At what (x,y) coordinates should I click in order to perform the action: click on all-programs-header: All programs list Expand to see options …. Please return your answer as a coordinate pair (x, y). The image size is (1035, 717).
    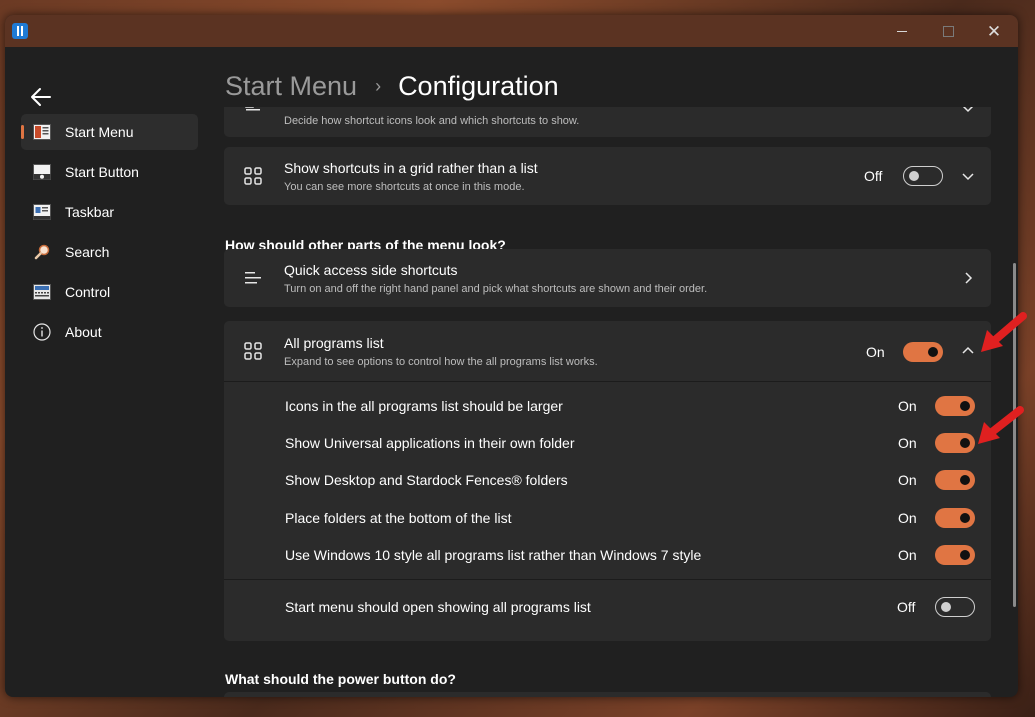
    Looking at the image, I should click on (607, 351).